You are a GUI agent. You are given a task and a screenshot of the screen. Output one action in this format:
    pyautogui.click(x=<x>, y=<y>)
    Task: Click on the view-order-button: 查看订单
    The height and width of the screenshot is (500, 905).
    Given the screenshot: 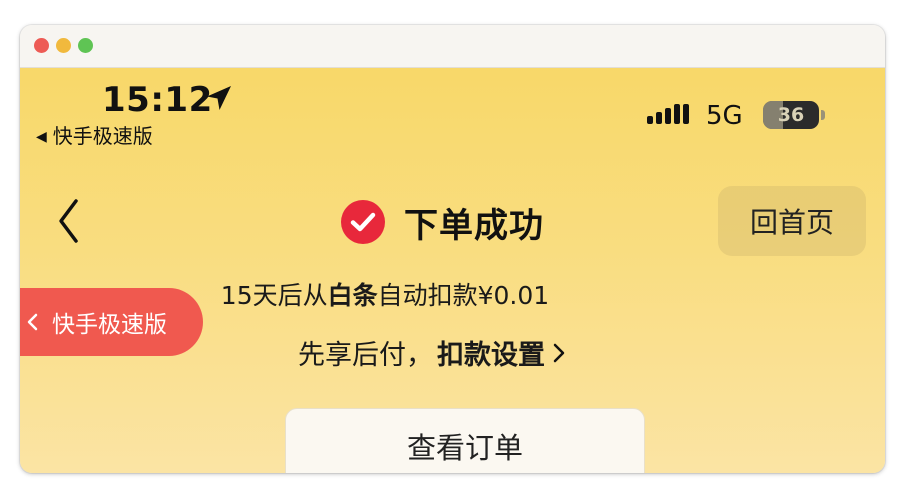 What is the action you would take?
    pyautogui.click(x=465, y=440)
    